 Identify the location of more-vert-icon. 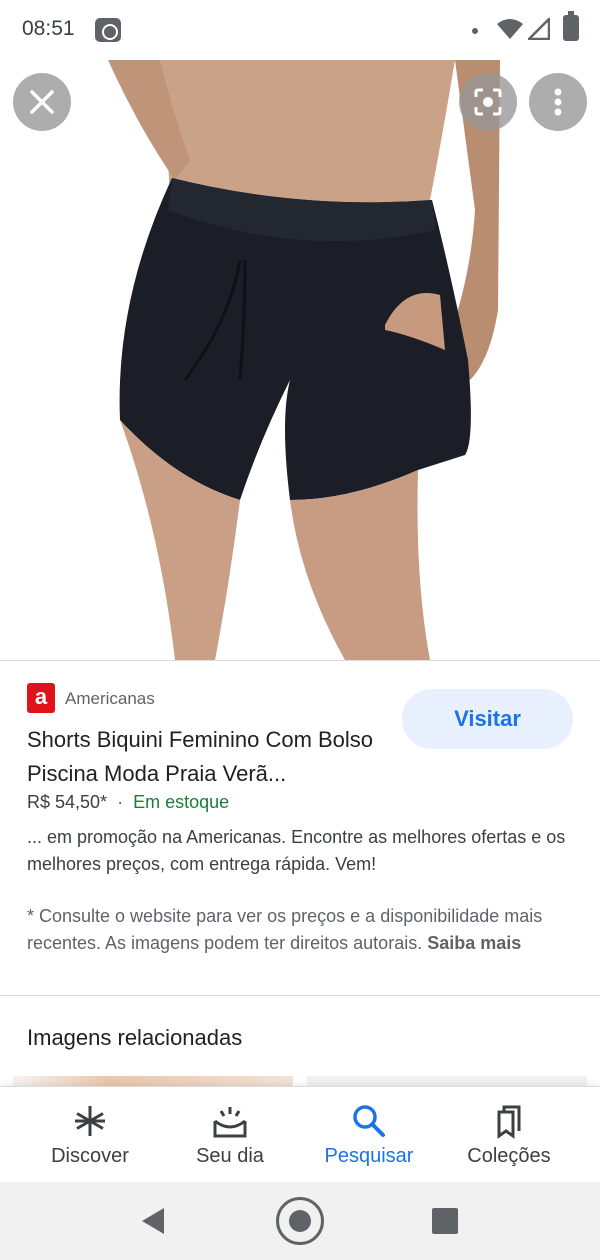
(558, 102).